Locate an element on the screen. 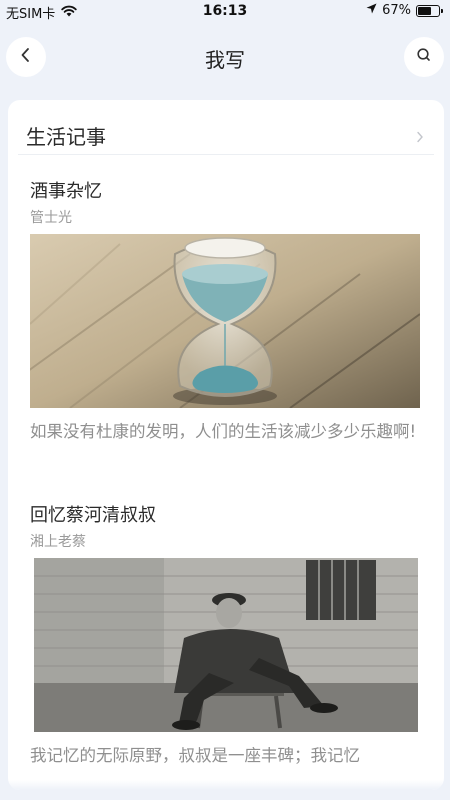 This screenshot has height=800, width=450. location-arrow-icon is located at coordinates (371, 10).